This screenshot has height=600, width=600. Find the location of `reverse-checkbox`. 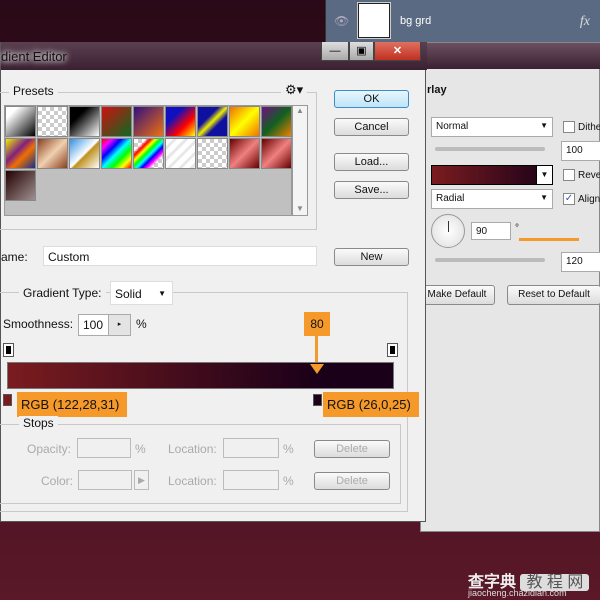

reverse-checkbox is located at coordinates (569, 175).